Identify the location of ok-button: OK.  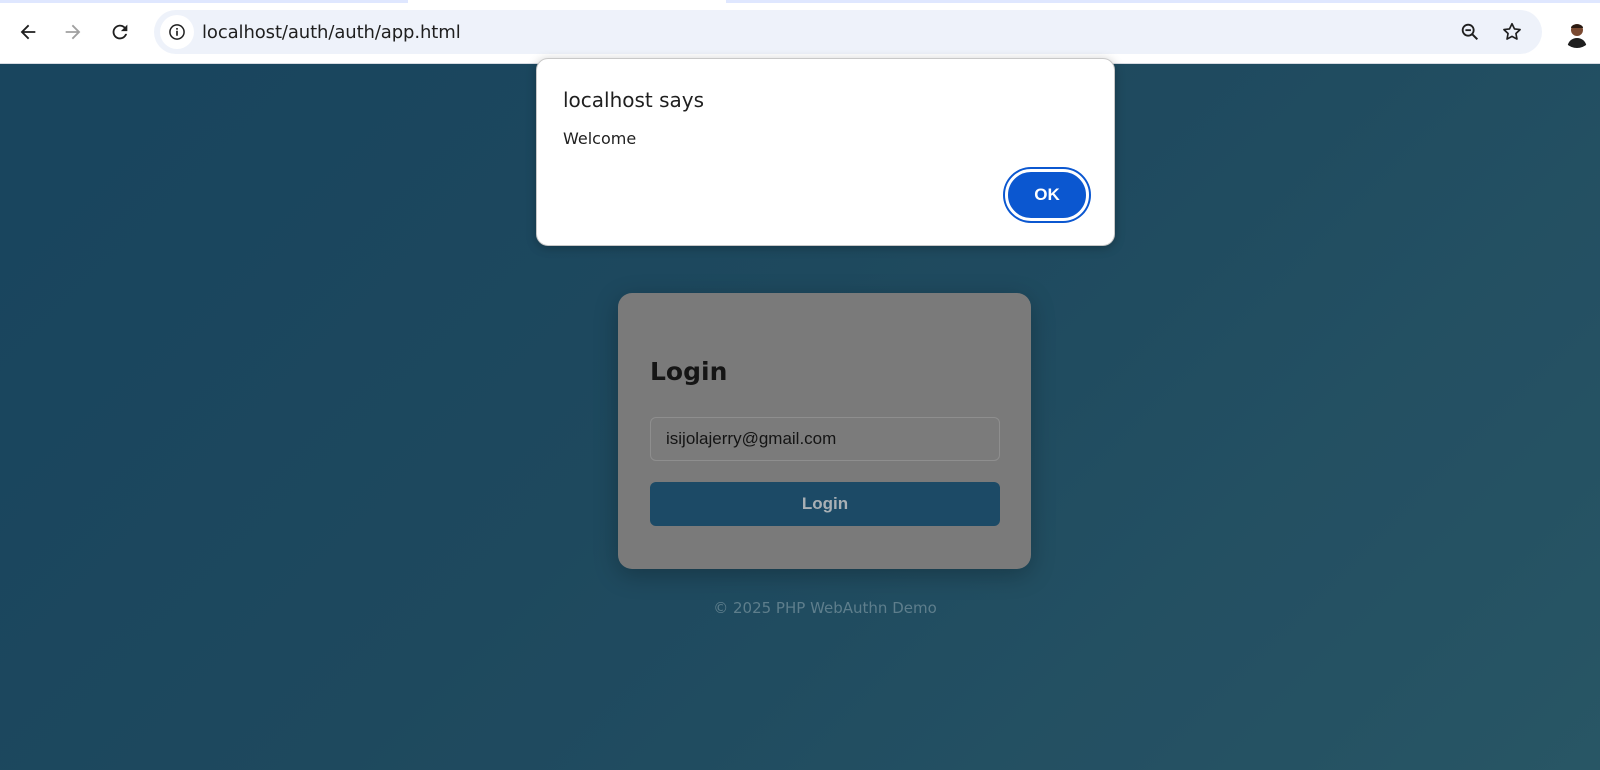
(1047, 195).